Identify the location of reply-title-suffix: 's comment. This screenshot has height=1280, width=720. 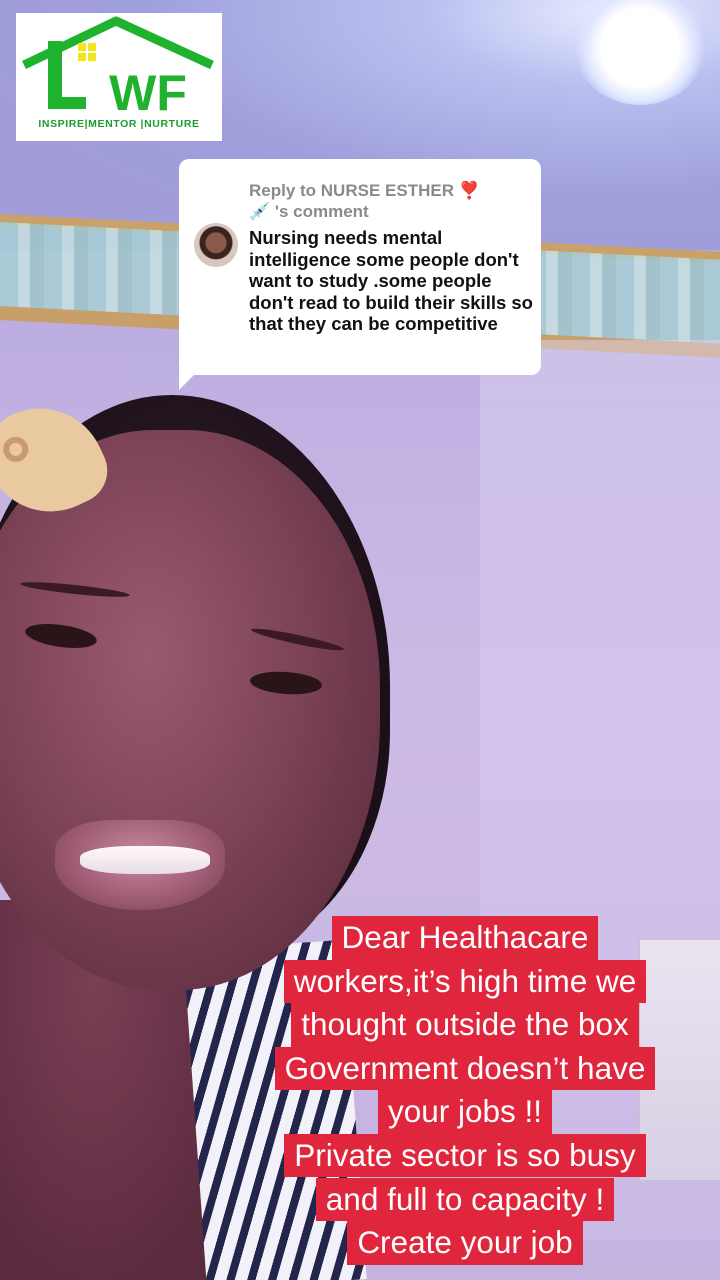
(321, 211).